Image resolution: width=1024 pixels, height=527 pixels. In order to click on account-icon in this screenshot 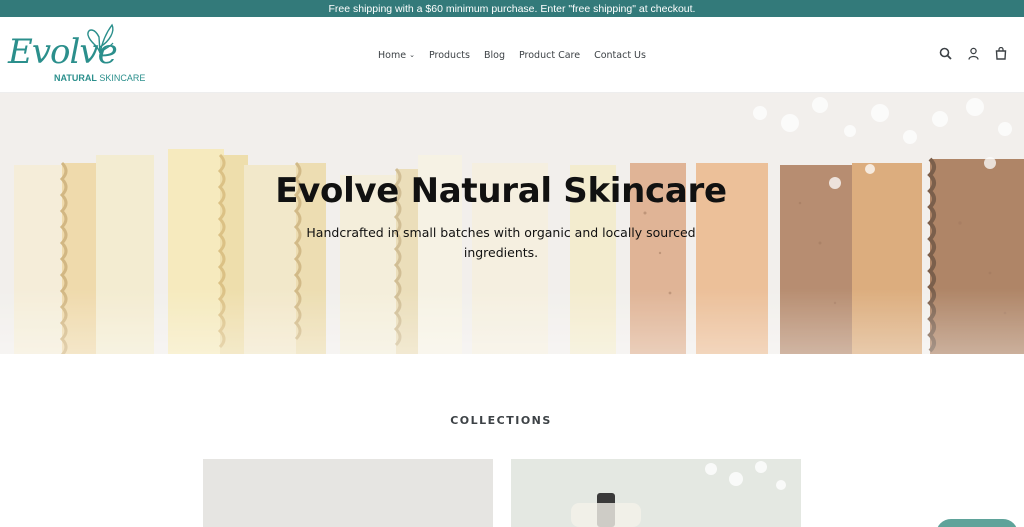, I will do `click(973, 53)`.